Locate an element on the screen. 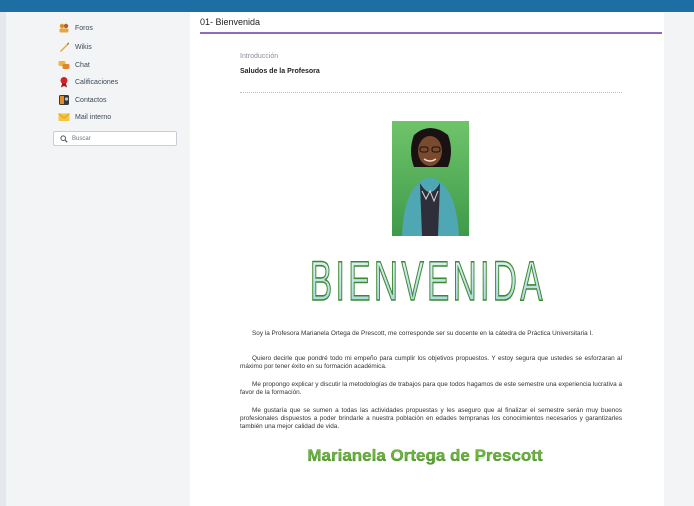  section-label: Introducción is located at coordinates (259, 56).